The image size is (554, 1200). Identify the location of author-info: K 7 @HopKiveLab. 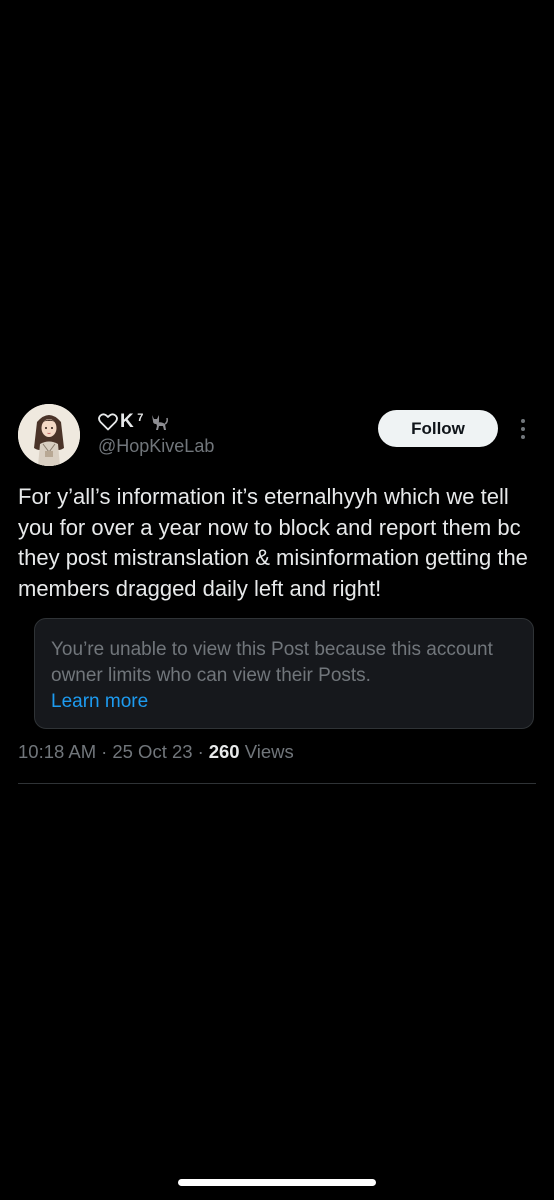
(156, 433).